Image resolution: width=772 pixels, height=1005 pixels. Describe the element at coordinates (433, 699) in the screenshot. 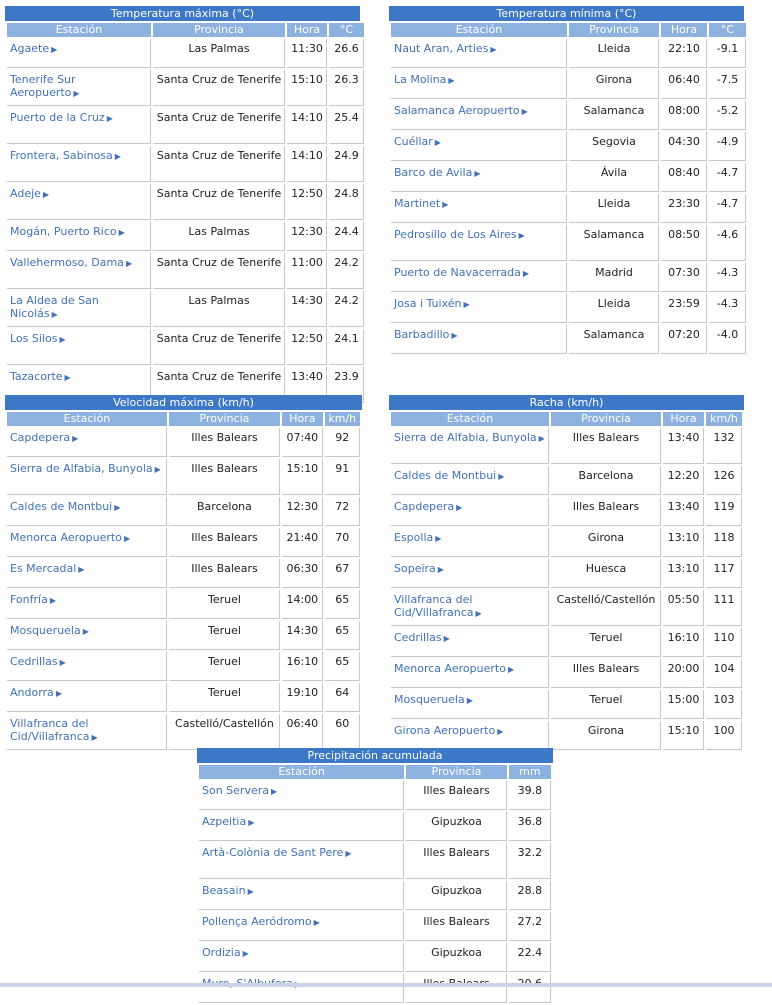

I see `racha-station-link: Mosqueruela ▶` at that location.